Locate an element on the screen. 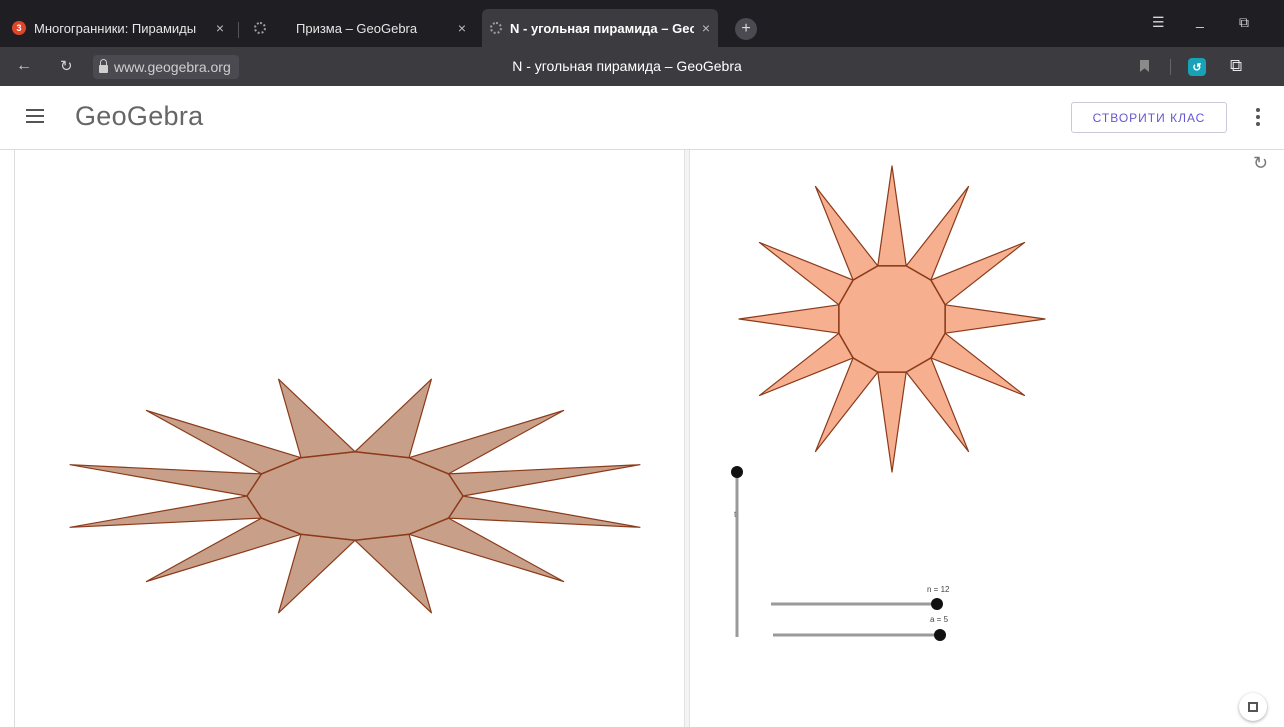  slider-a-handle is located at coordinates (940, 635).